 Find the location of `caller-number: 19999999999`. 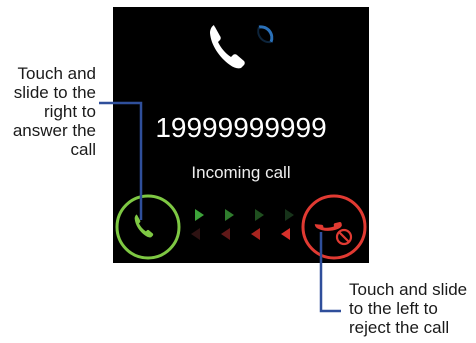

caller-number: 19999999999 is located at coordinates (241, 127).